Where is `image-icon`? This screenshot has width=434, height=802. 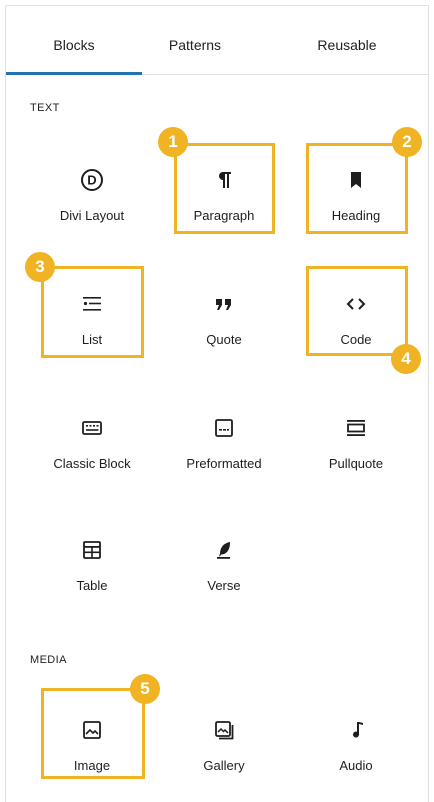 image-icon is located at coordinates (92, 730).